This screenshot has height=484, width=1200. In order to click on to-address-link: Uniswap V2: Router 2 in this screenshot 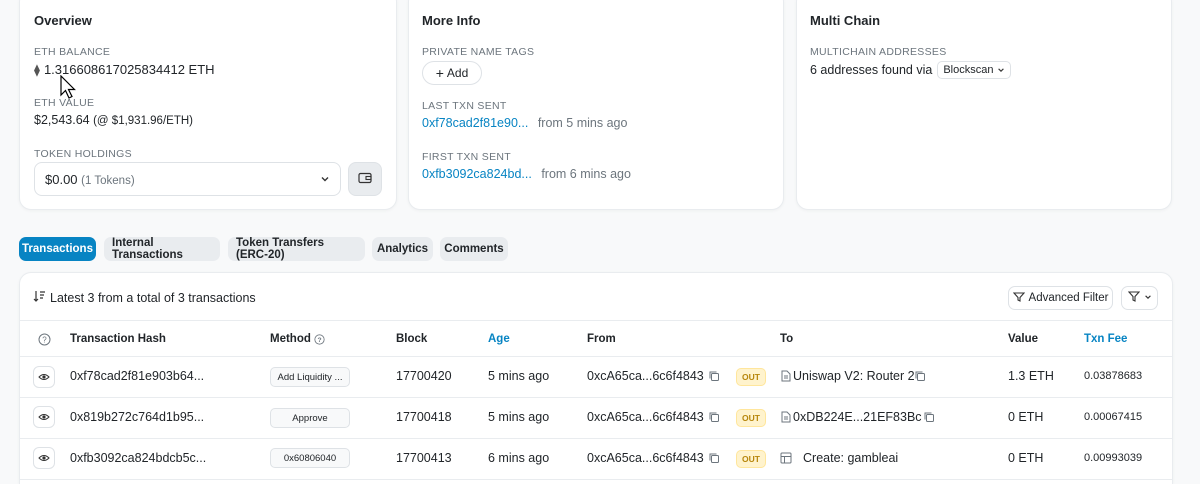, I will do `click(854, 376)`.